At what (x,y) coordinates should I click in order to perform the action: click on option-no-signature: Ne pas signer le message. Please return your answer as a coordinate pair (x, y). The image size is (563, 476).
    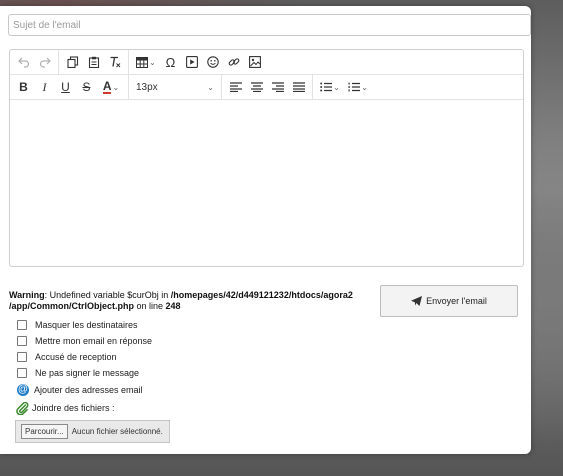
    Looking at the image, I should click on (84, 373).